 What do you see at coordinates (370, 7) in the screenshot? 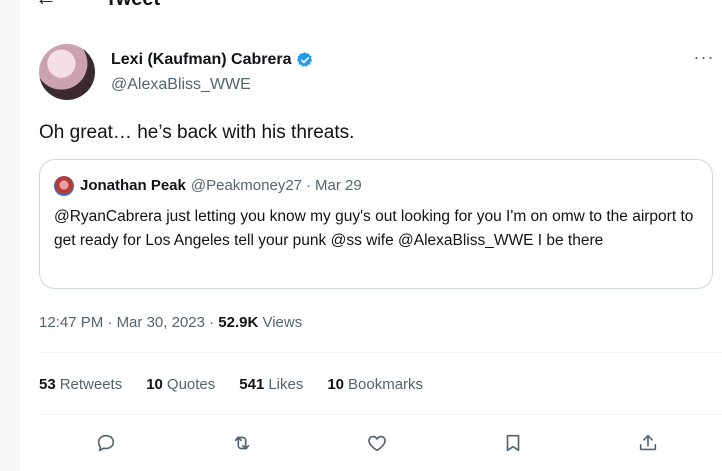
I see `top-bar: ← Tweet` at bounding box center [370, 7].